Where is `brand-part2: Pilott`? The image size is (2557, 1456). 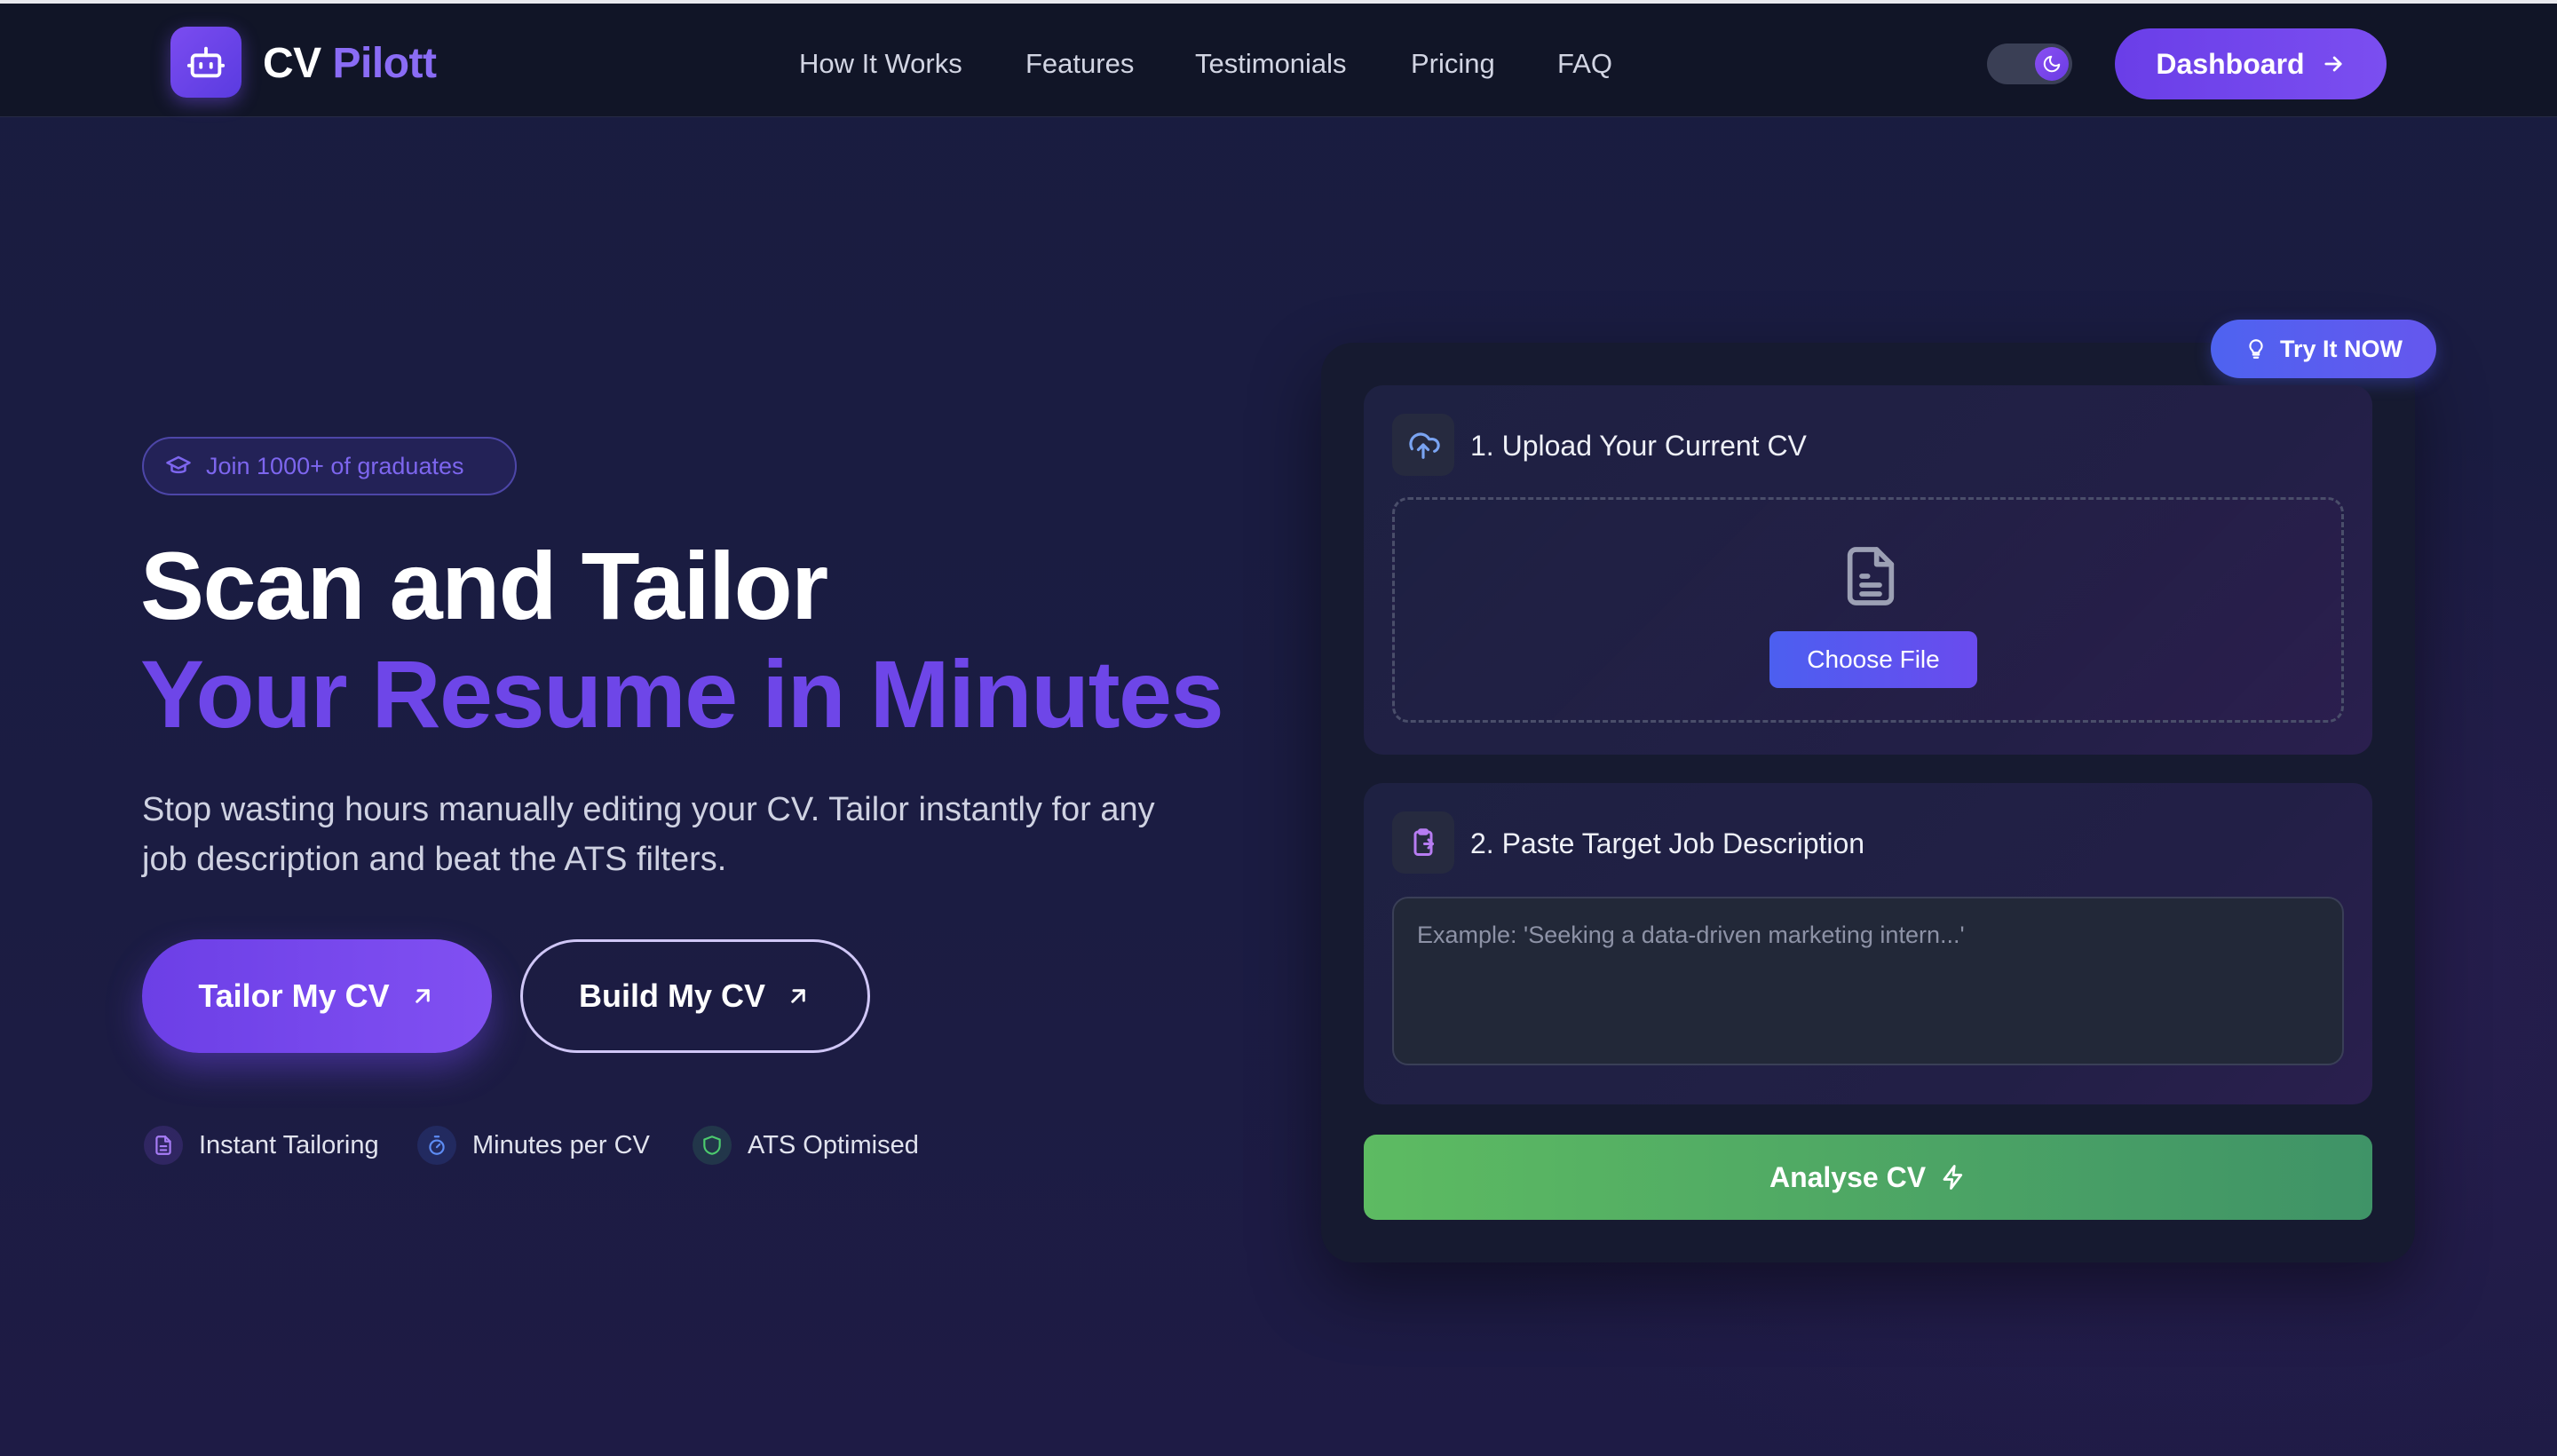 brand-part2: Pilott is located at coordinates (384, 63).